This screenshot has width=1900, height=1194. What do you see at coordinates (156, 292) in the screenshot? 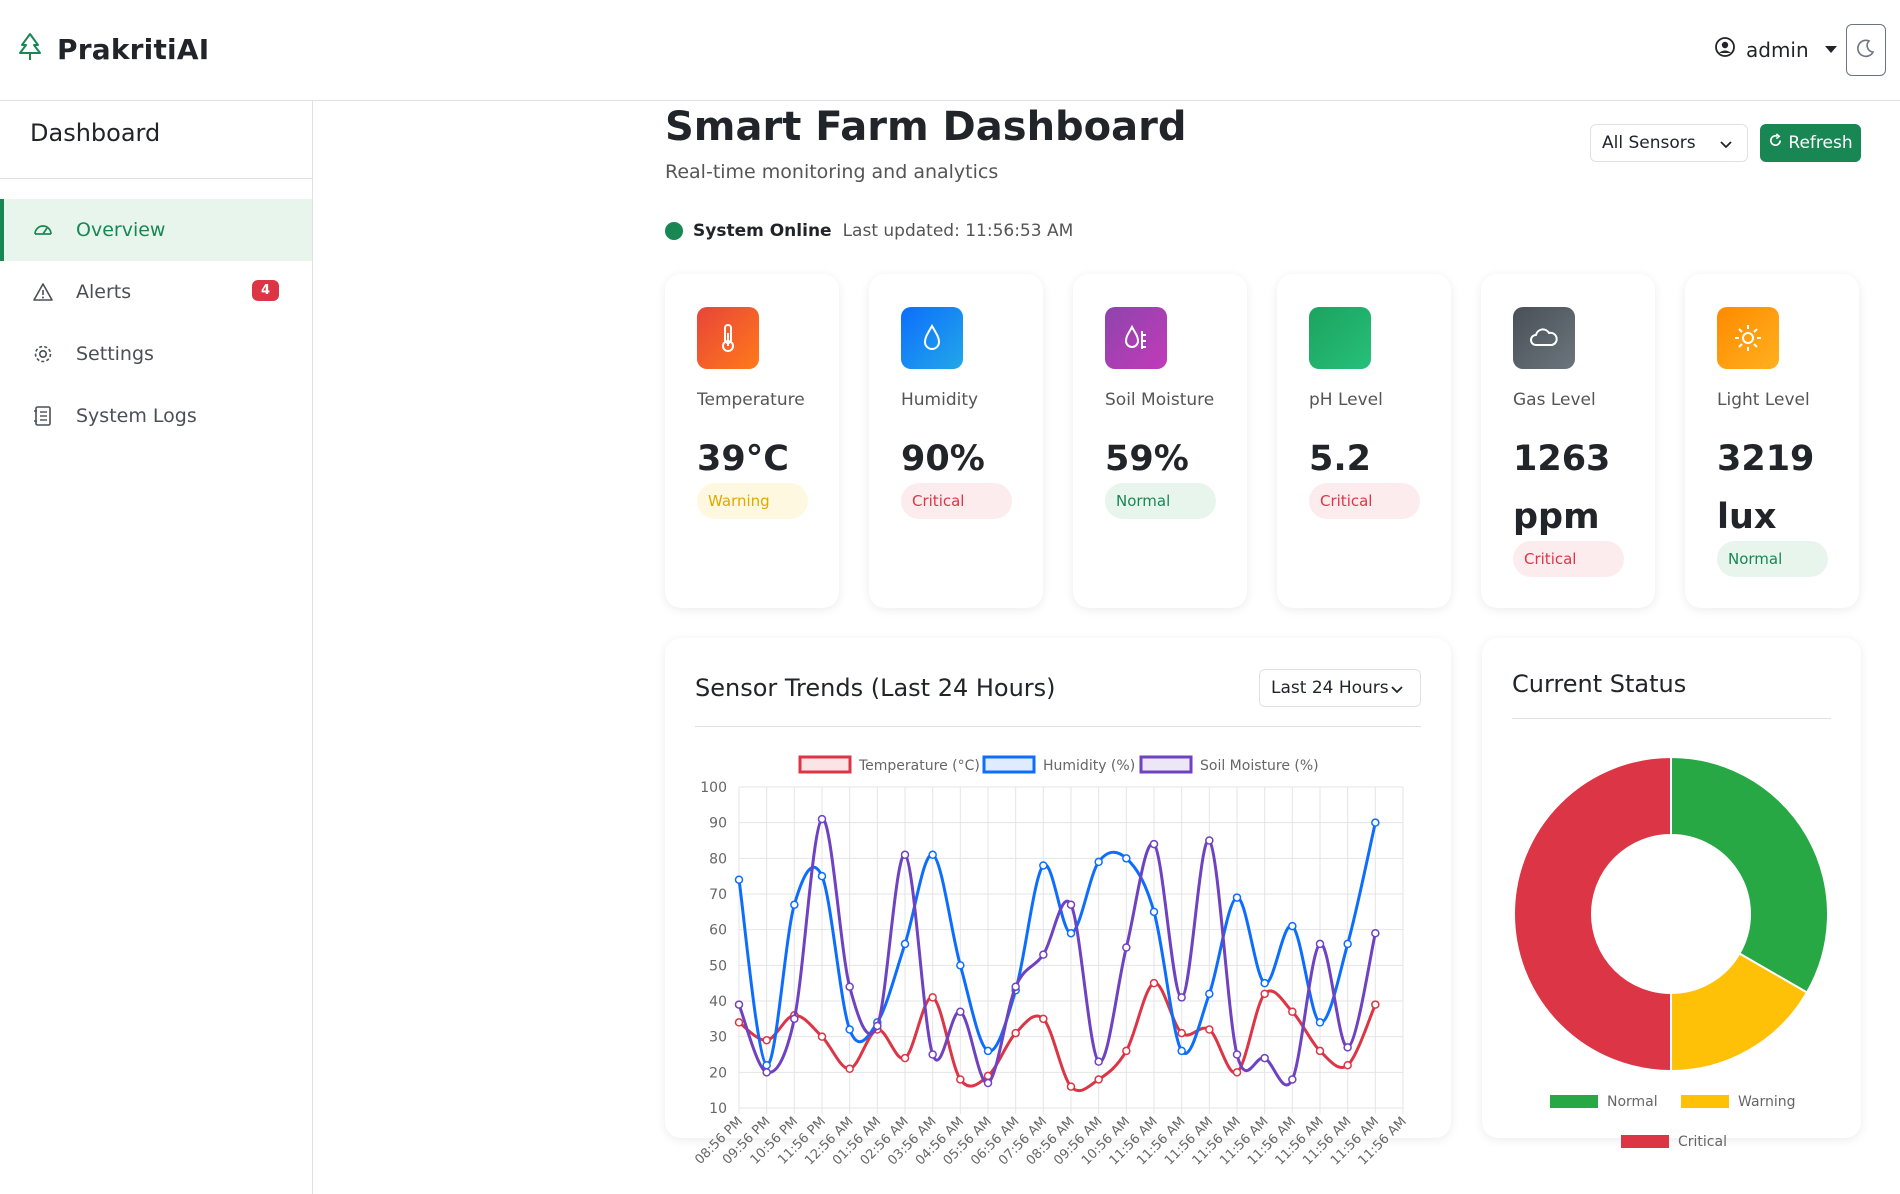
I see `sidebar-item-alerts: Alerts 4` at bounding box center [156, 292].